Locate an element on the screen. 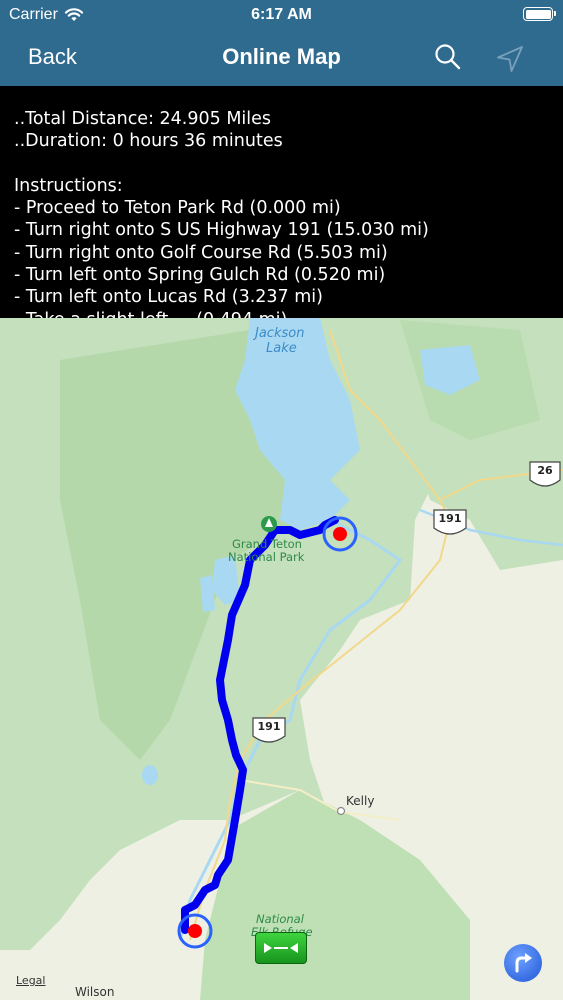 The width and height of the screenshot is (563, 1000). clock: 6:17 AM is located at coordinates (281, 14).